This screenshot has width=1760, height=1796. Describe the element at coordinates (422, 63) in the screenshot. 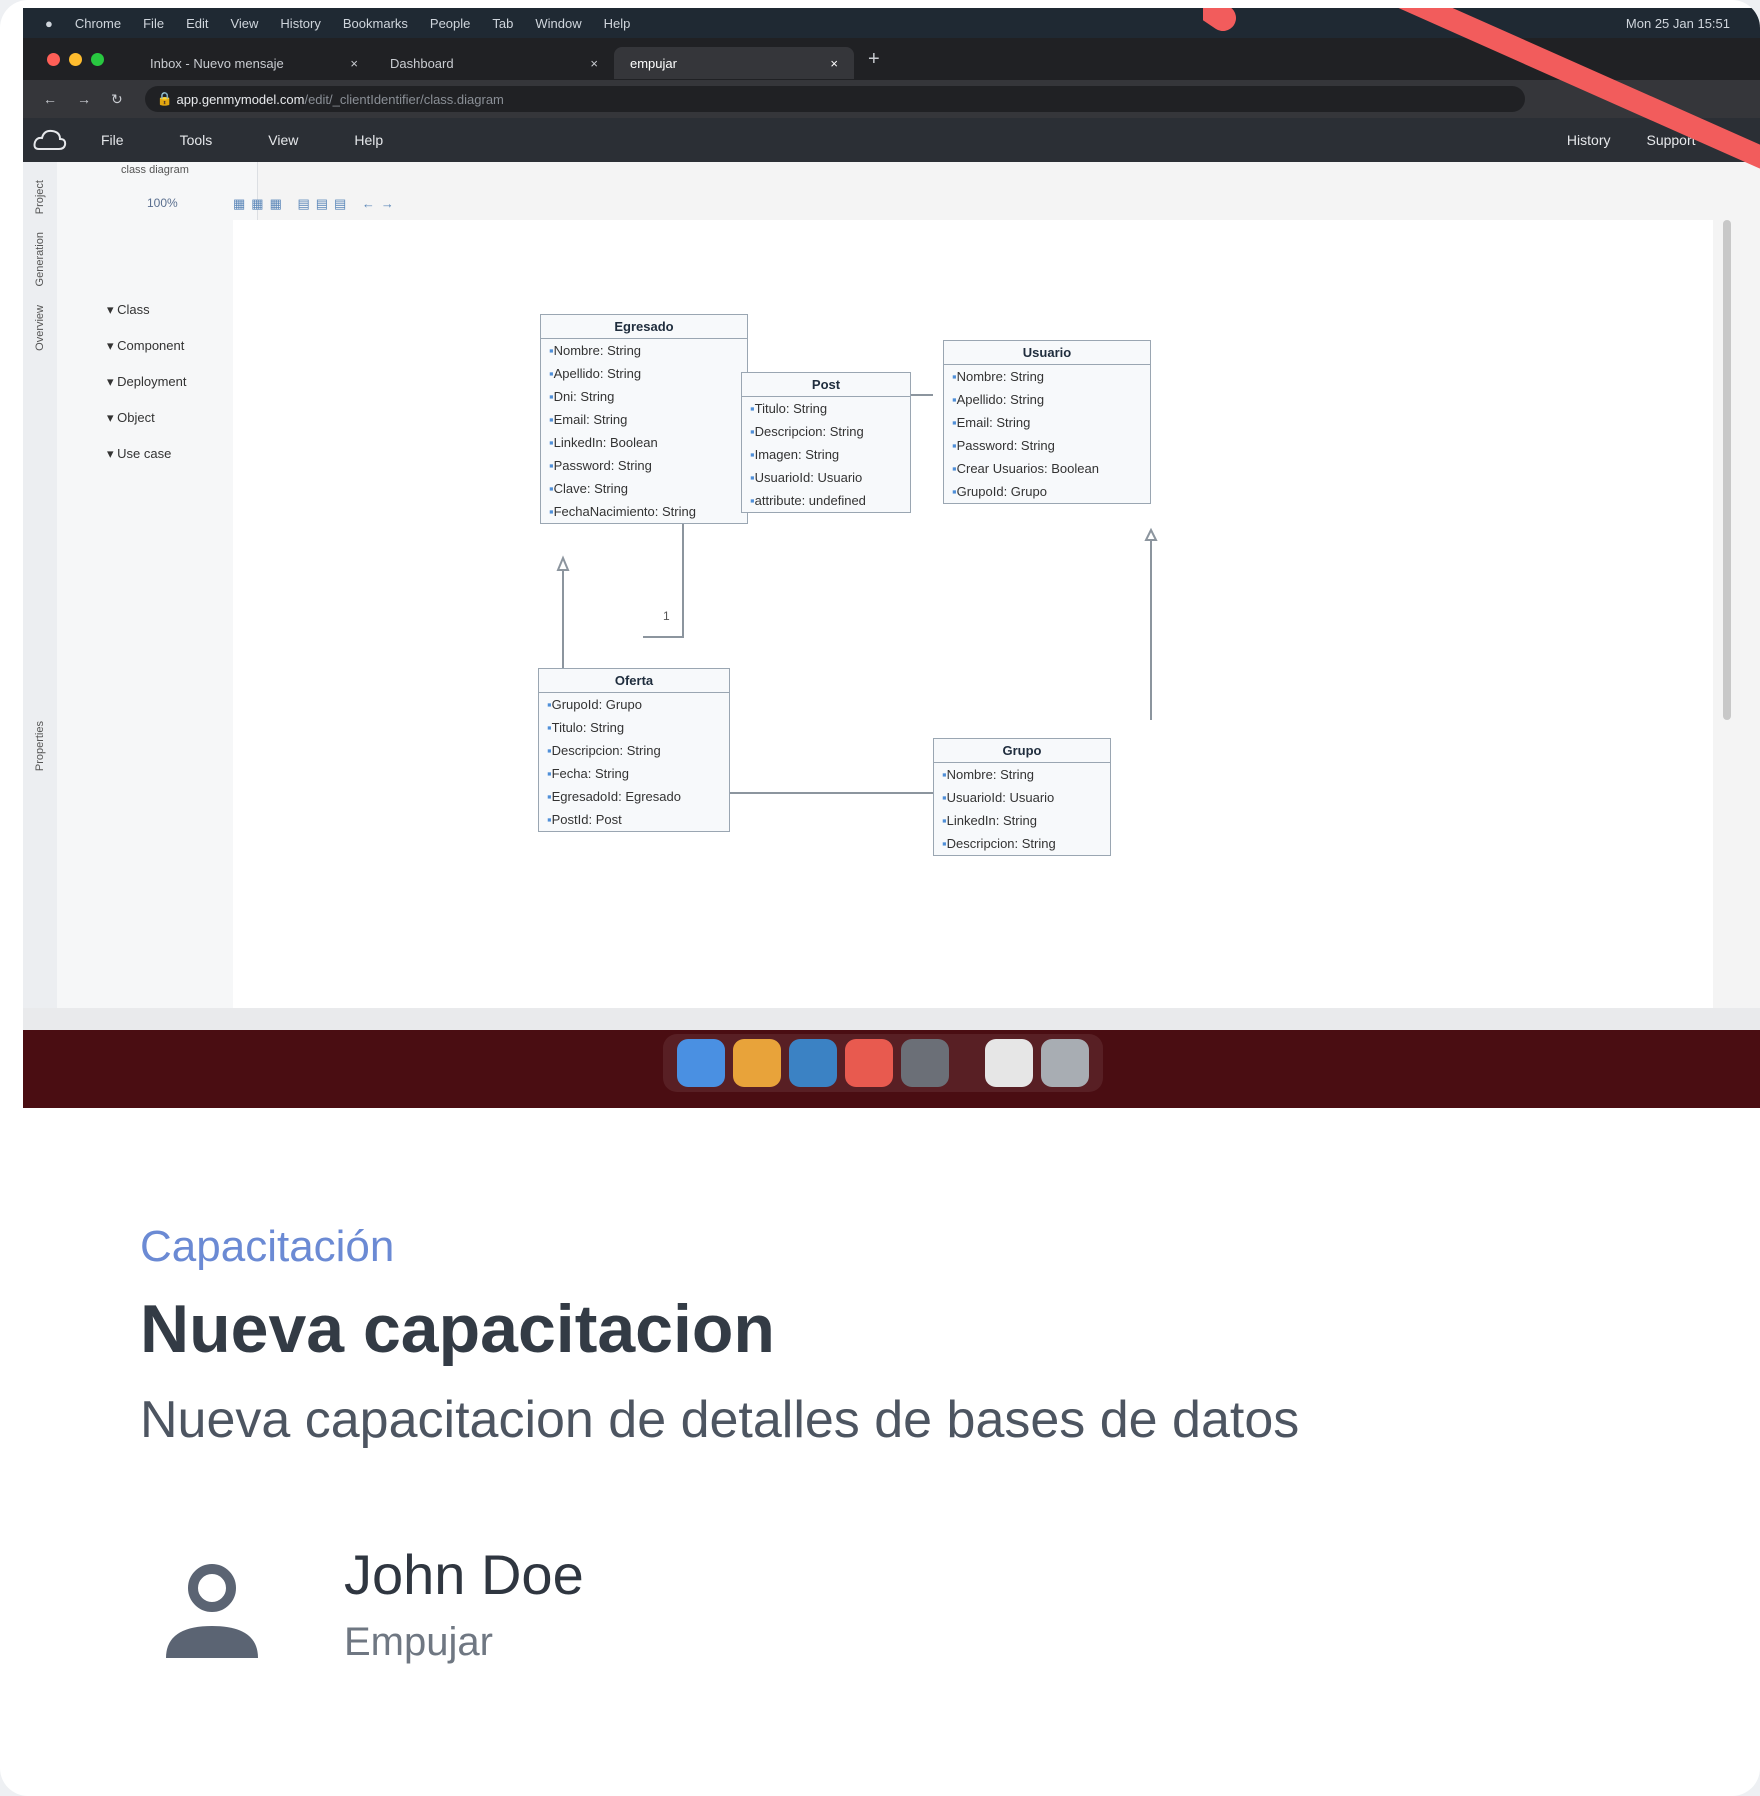

I see `tab-label: Dashboard` at that location.